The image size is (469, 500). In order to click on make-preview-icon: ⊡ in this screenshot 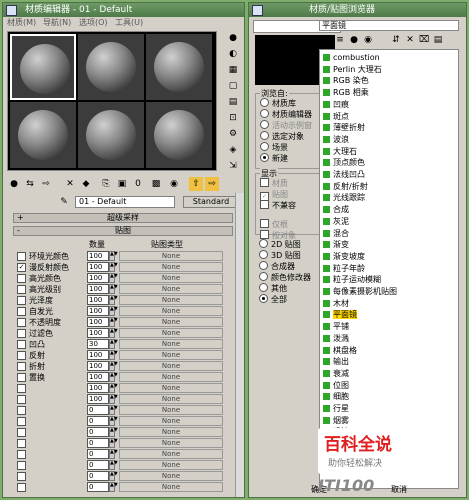, I will do `click(233, 118)`.